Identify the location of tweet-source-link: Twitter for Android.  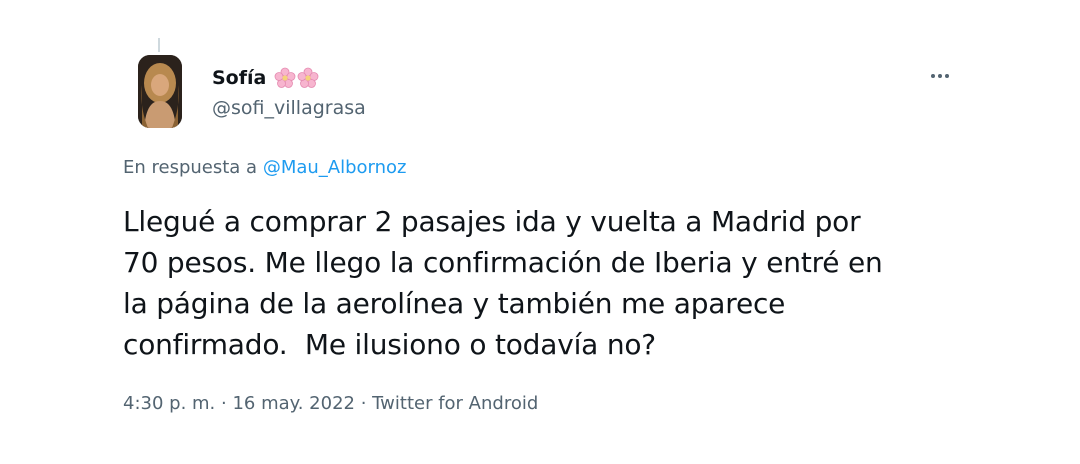
(455, 403).